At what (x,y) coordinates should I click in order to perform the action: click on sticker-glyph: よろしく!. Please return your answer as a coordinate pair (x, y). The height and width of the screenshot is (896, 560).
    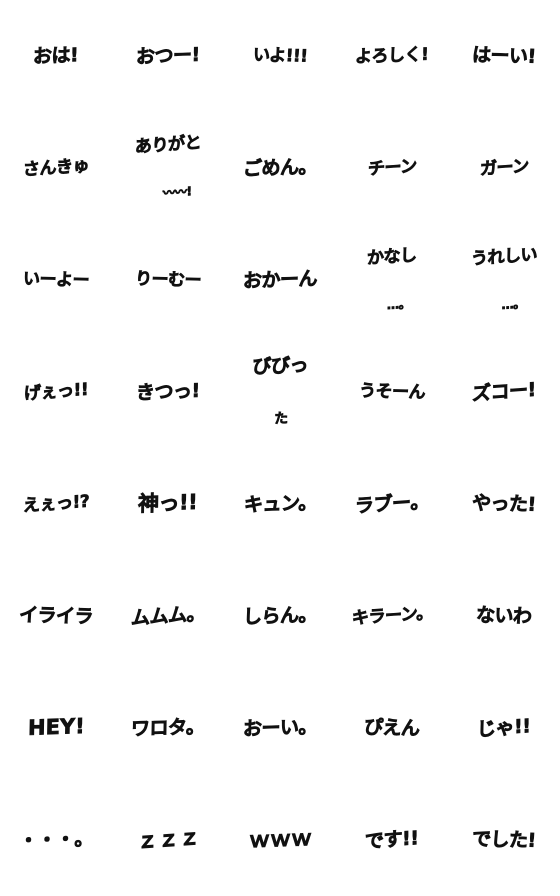
    Looking at the image, I should click on (392, 55).